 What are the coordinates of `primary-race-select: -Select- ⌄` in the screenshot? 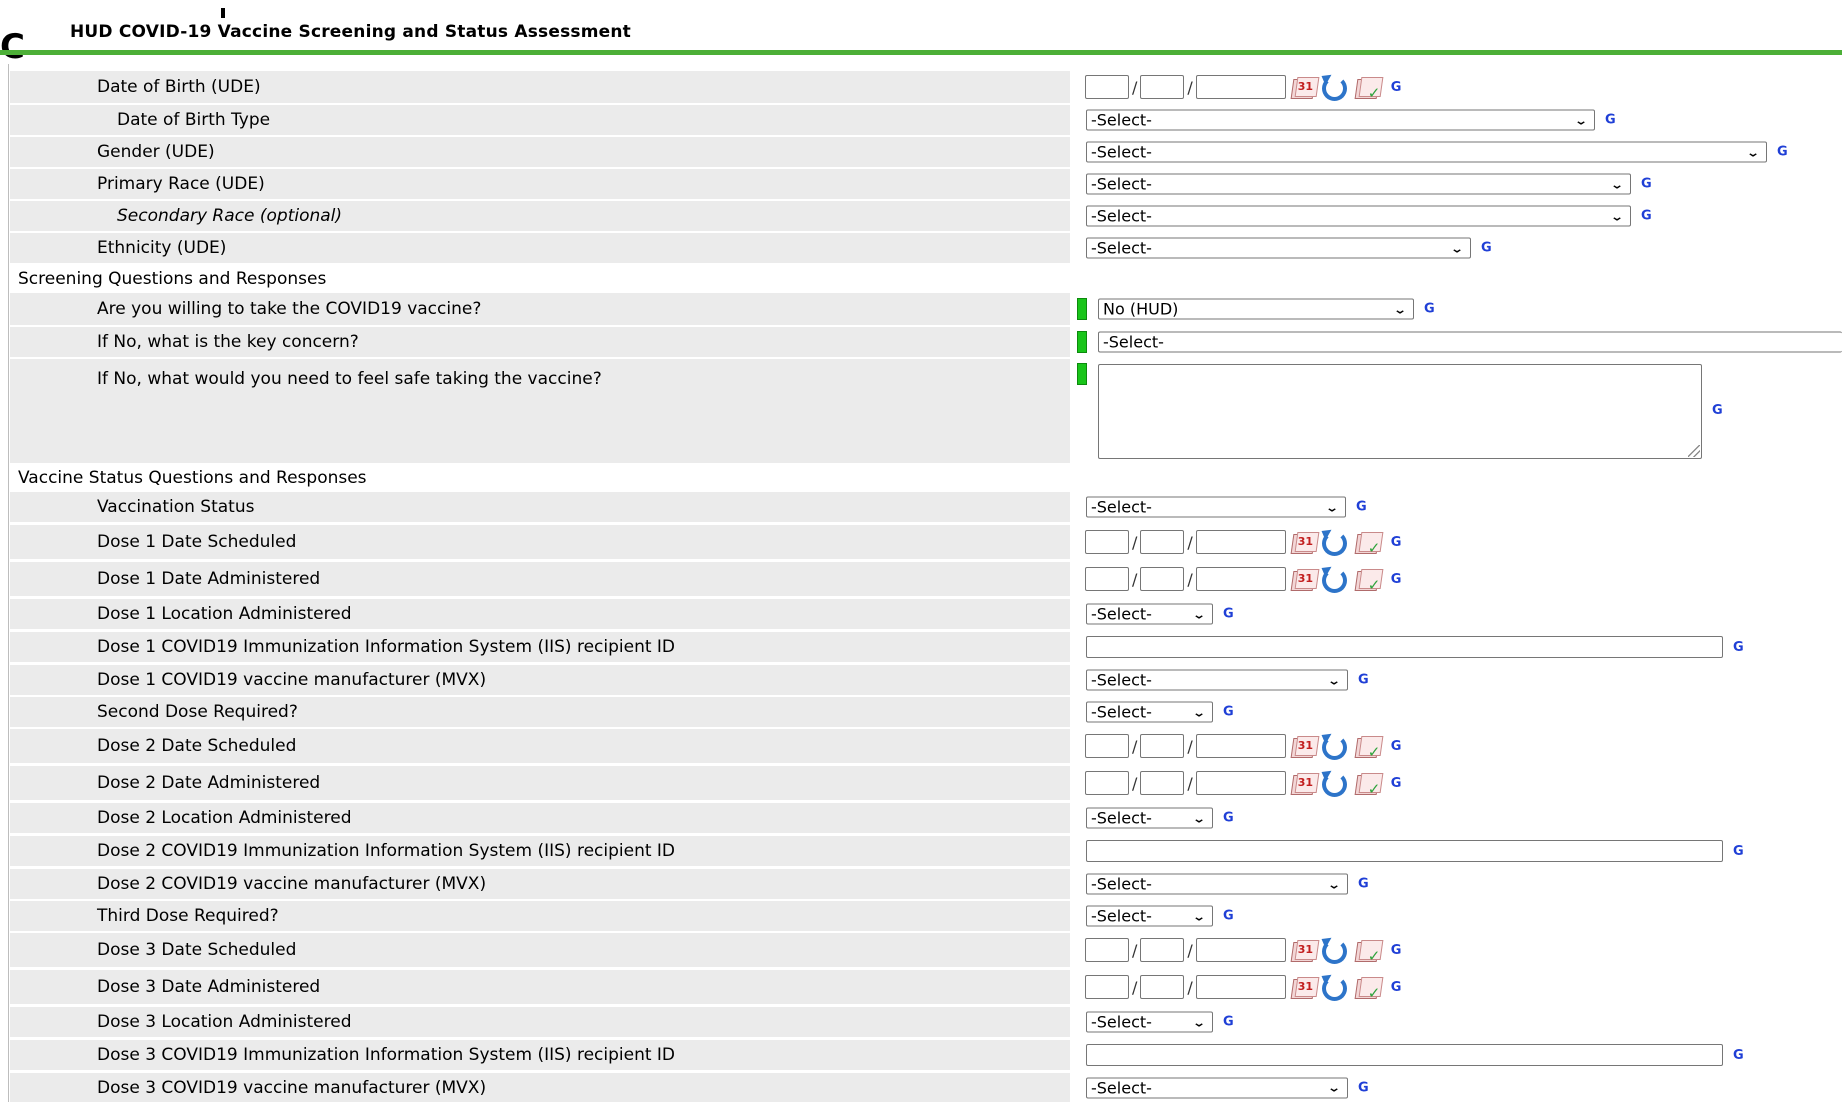 It's located at (1358, 184).